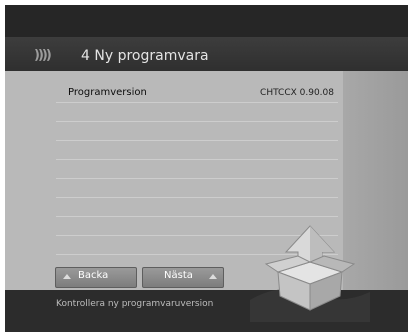 The width and height of the screenshot is (414, 336). Describe the element at coordinates (178, 275) in the screenshot. I see `next-button-label: Nästa` at that location.